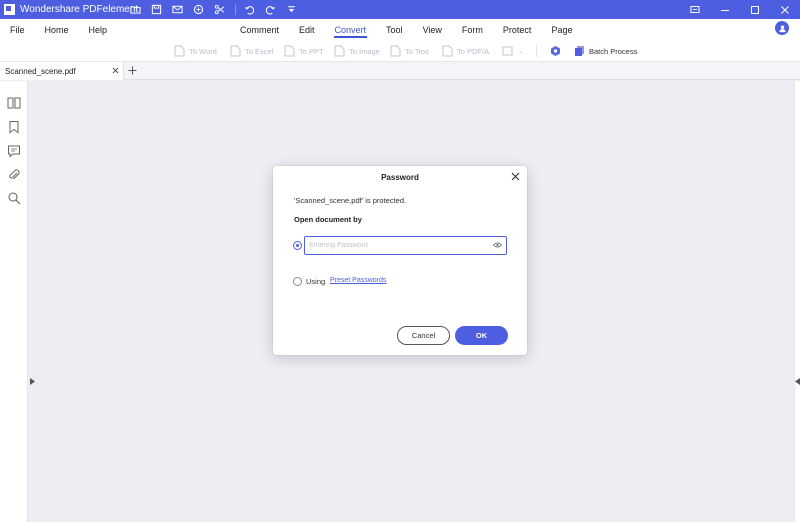 This screenshot has height=522, width=800. Describe the element at coordinates (536, 51) in the screenshot. I see `ribbon-divider` at that location.